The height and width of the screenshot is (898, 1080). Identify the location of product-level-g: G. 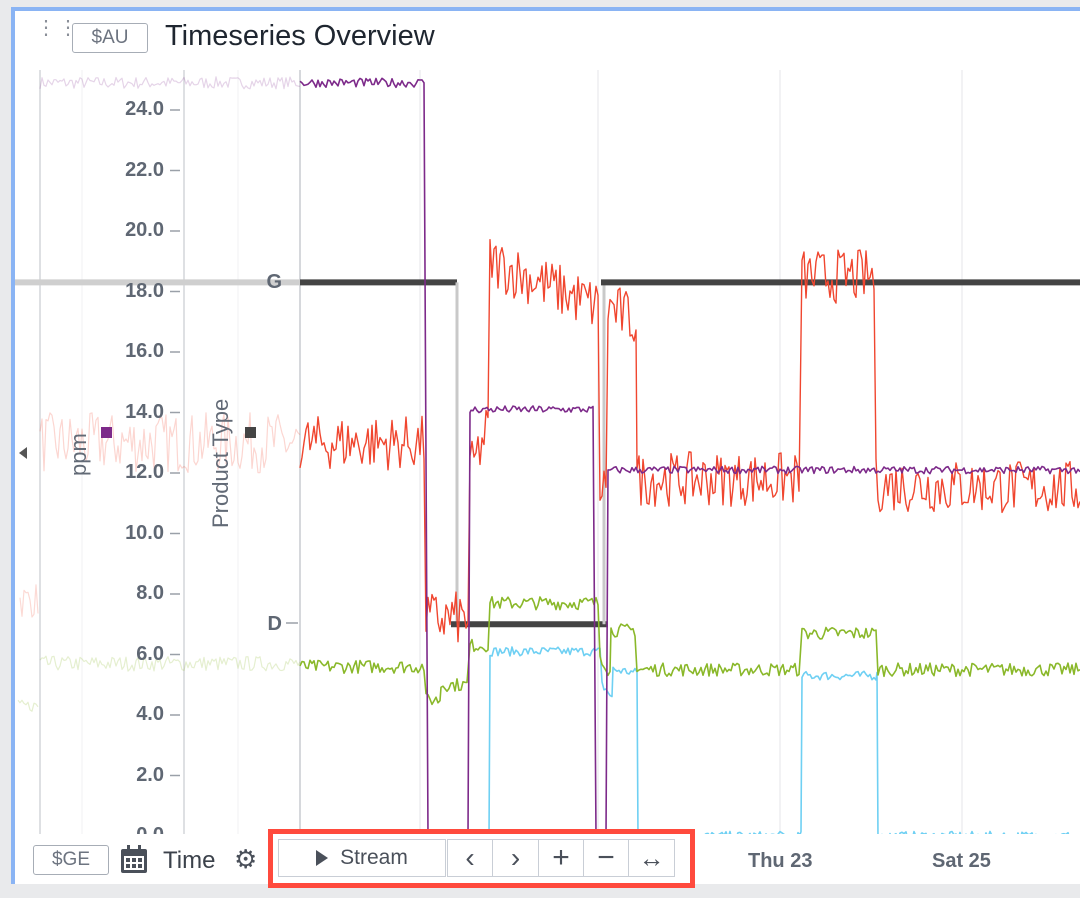
(274, 282).